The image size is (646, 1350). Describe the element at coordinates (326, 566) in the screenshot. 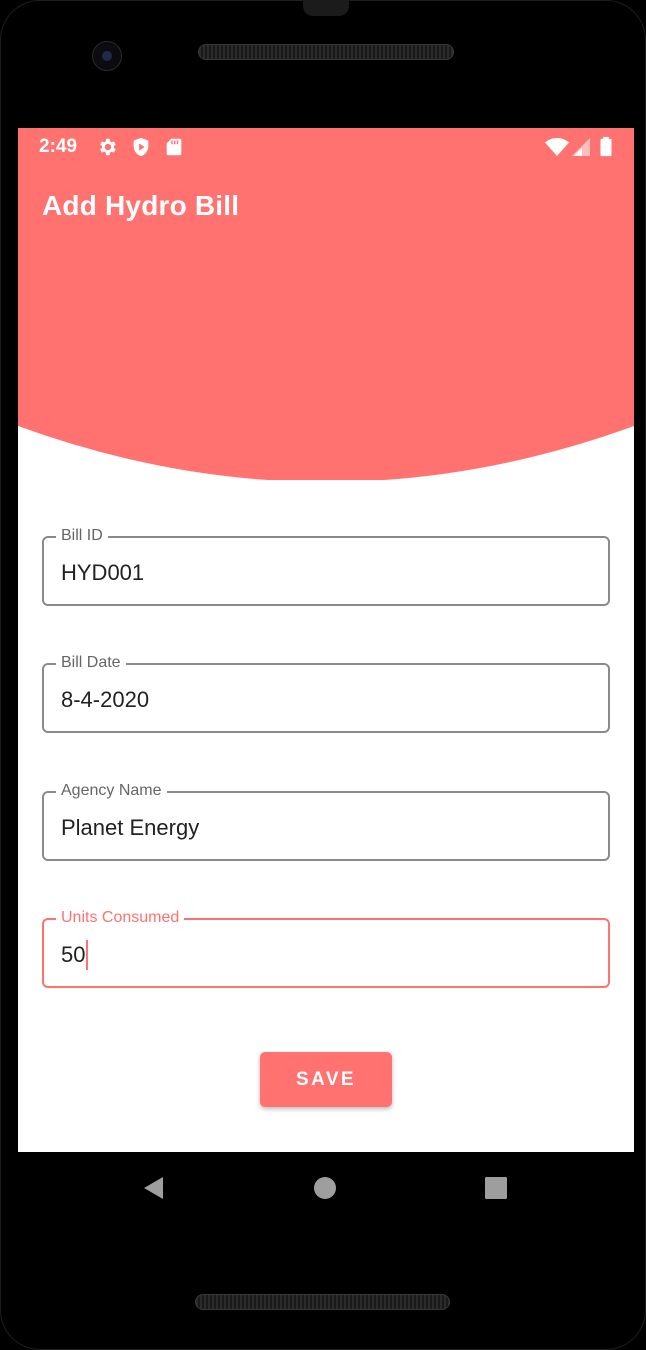

I see `bill-id-field: Bill ID HYD001` at that location.